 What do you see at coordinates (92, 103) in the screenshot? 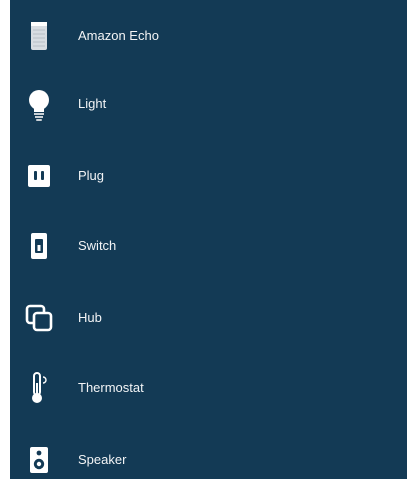
I see `device-item-label: Light` at bounding box center [92, 103].